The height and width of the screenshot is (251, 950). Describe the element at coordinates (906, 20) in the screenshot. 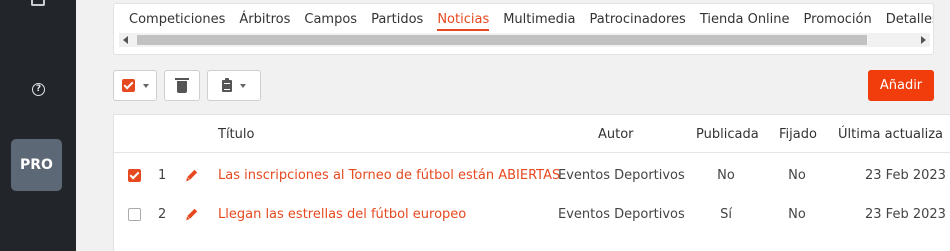

I see `tab-detalles: Detalles` at that location.